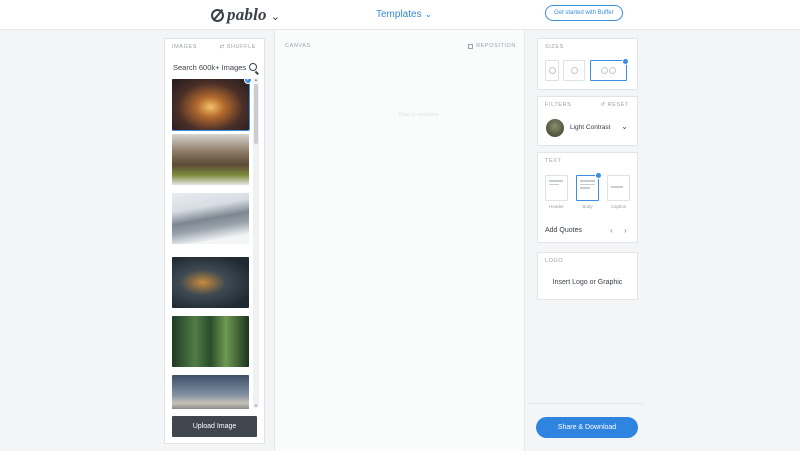 The width and height of the screenshot is (800, 451). I want to click on text-style-caption-label: Caption, so click(618, 206).